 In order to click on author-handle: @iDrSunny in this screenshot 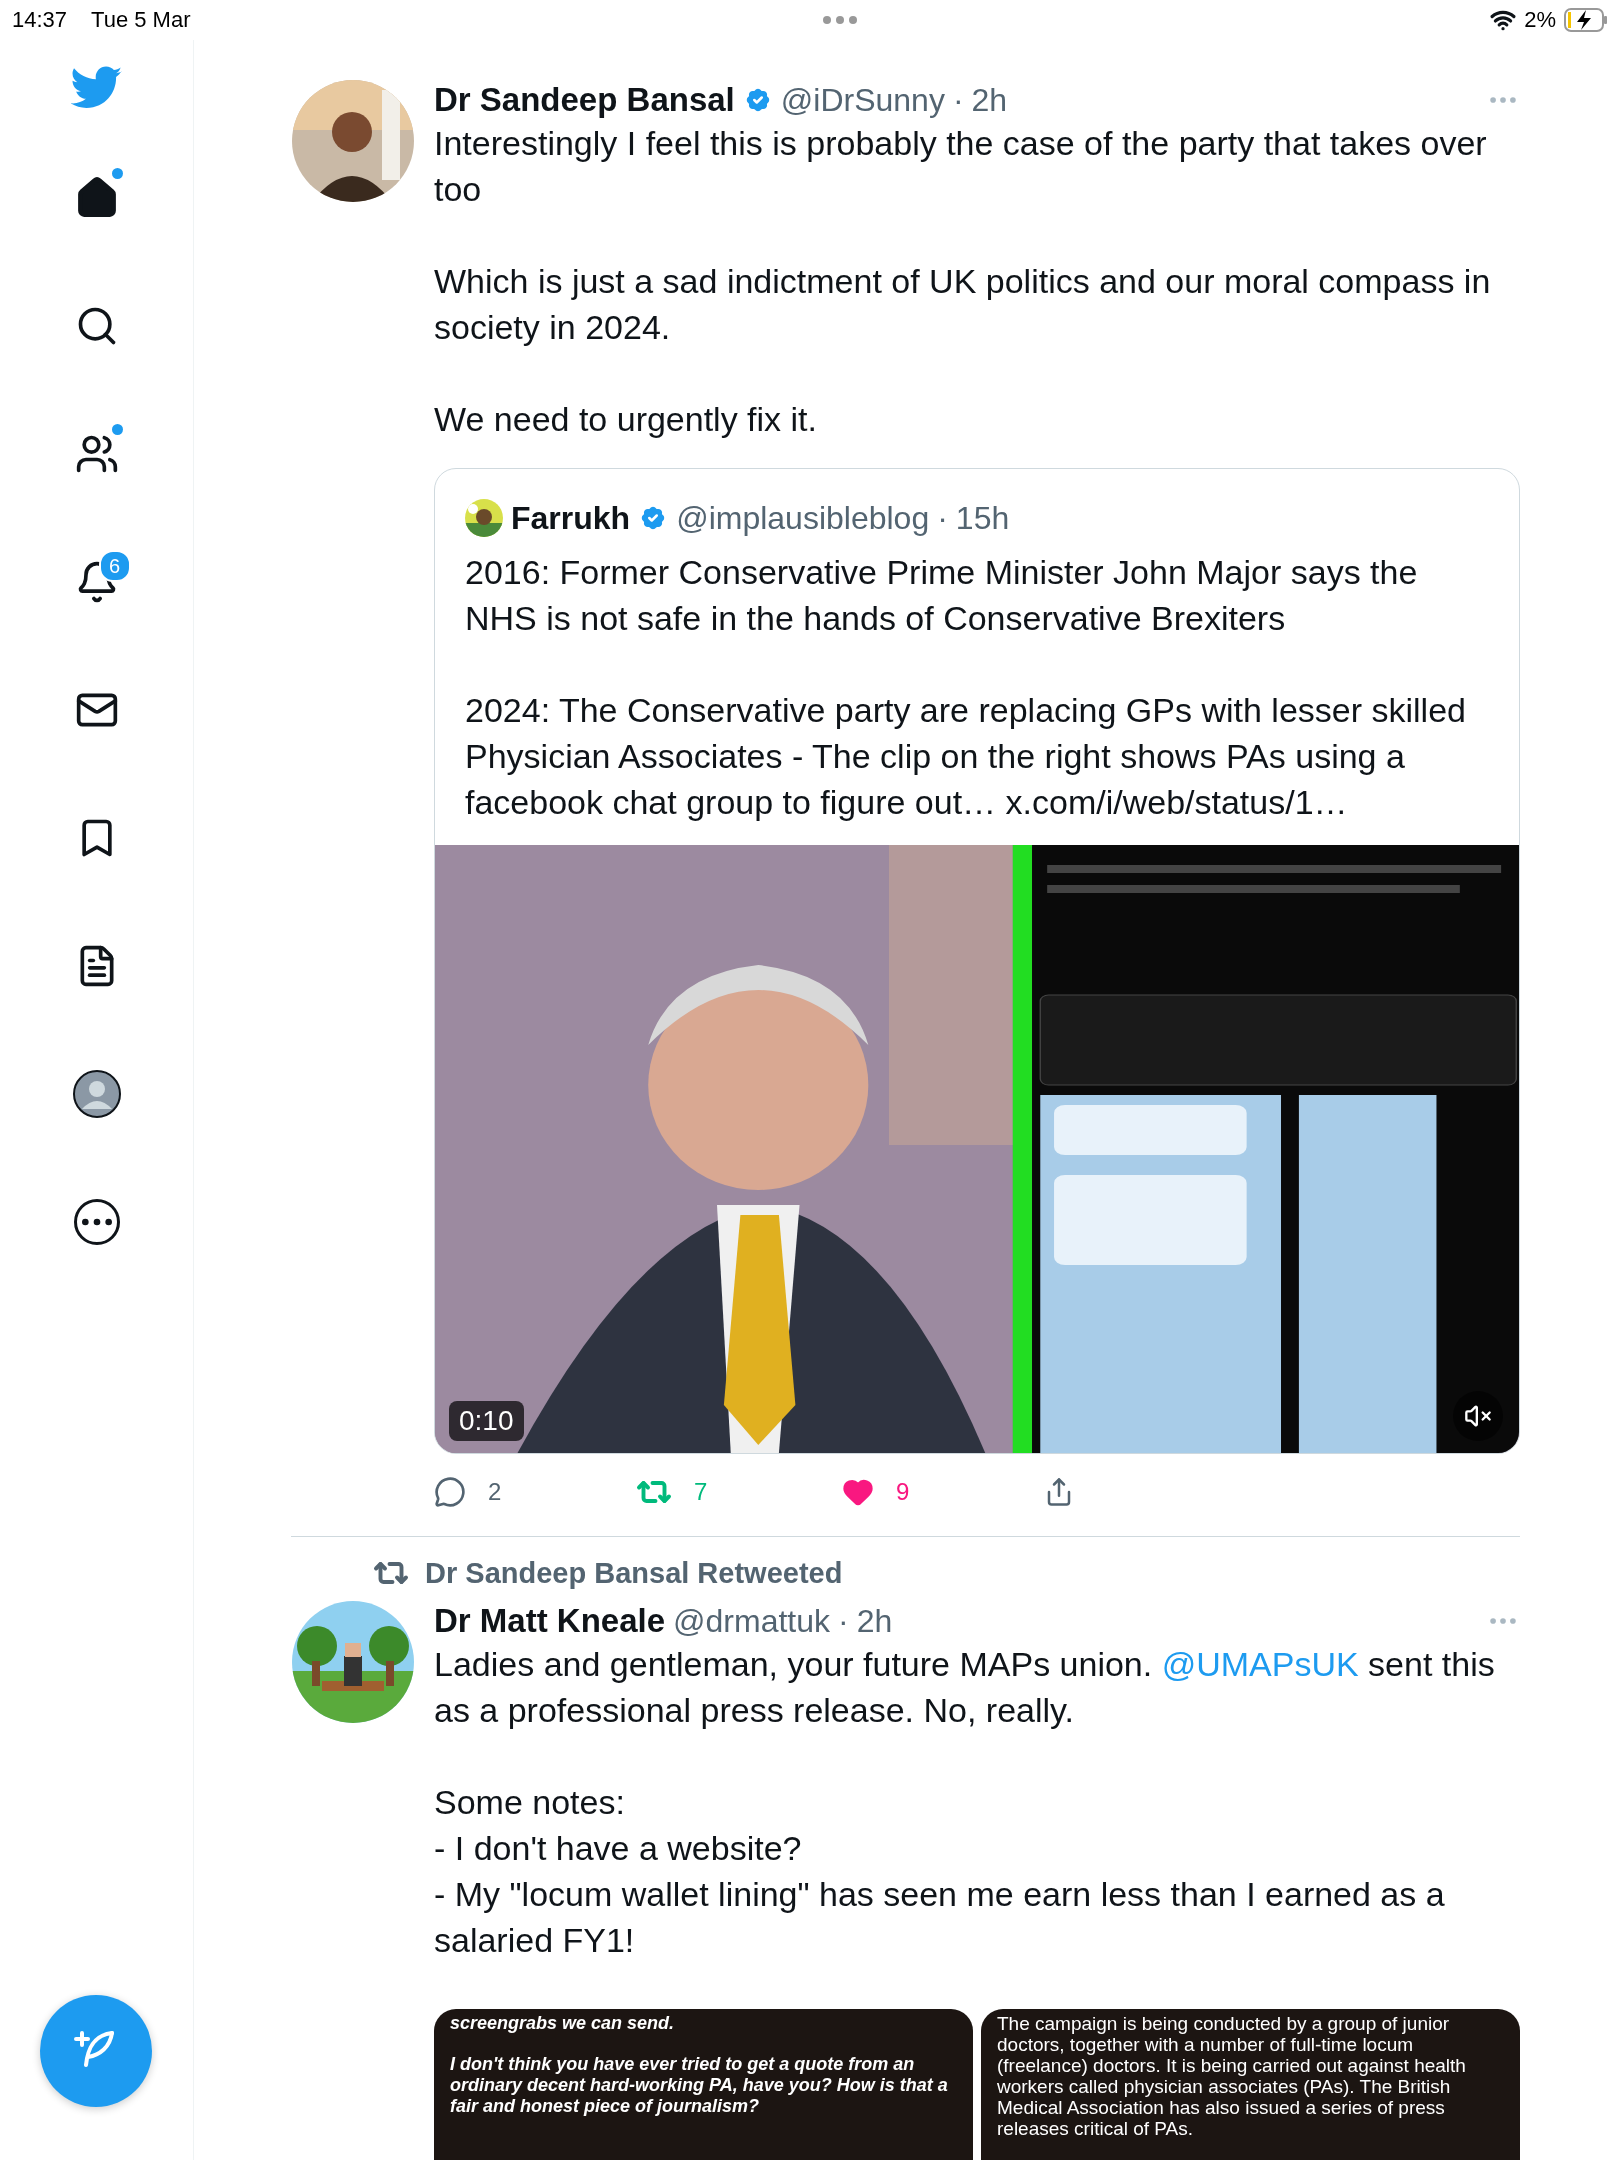, I will do `click(862, 100)`.